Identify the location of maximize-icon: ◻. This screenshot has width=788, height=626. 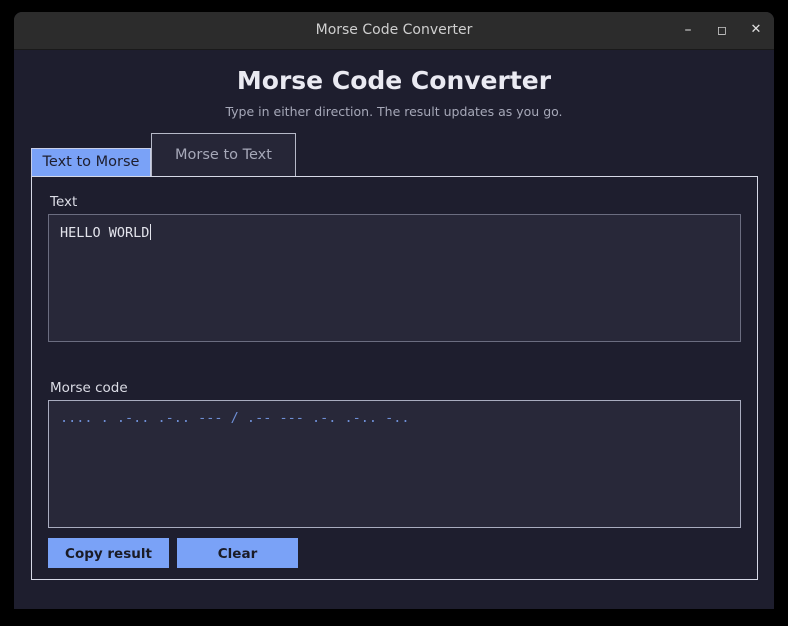
(722, 30).